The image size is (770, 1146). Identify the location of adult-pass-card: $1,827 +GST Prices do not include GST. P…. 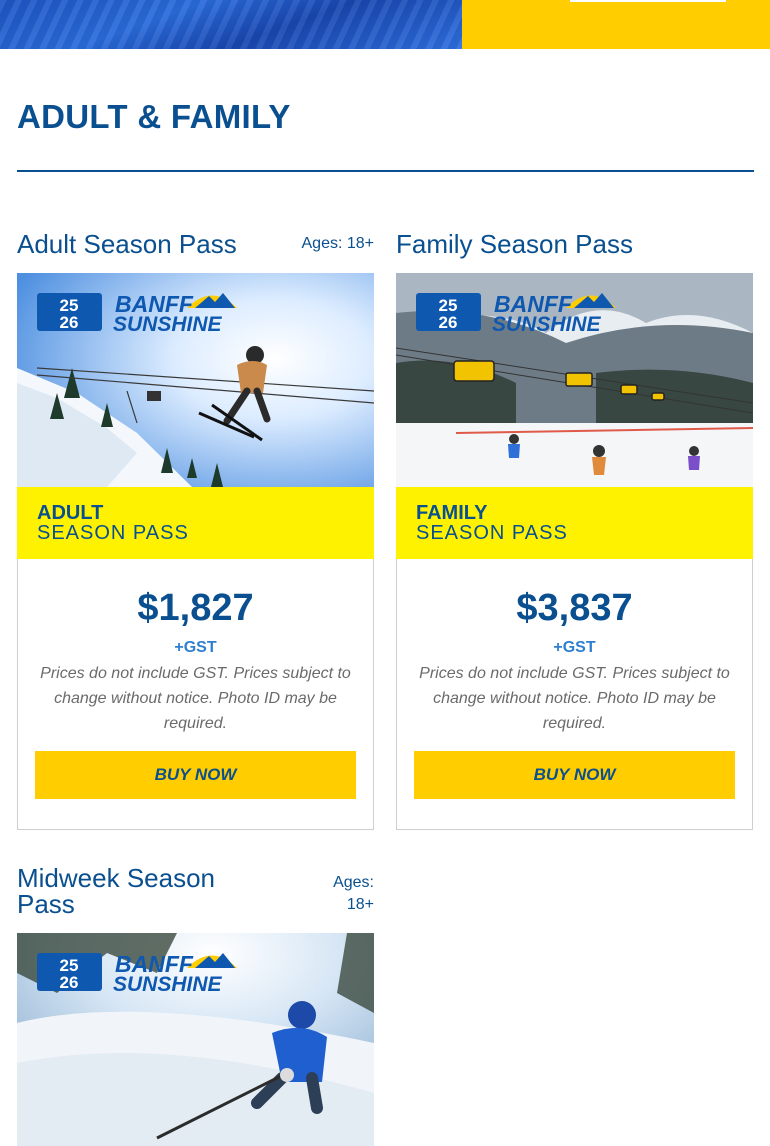
(195, 694).